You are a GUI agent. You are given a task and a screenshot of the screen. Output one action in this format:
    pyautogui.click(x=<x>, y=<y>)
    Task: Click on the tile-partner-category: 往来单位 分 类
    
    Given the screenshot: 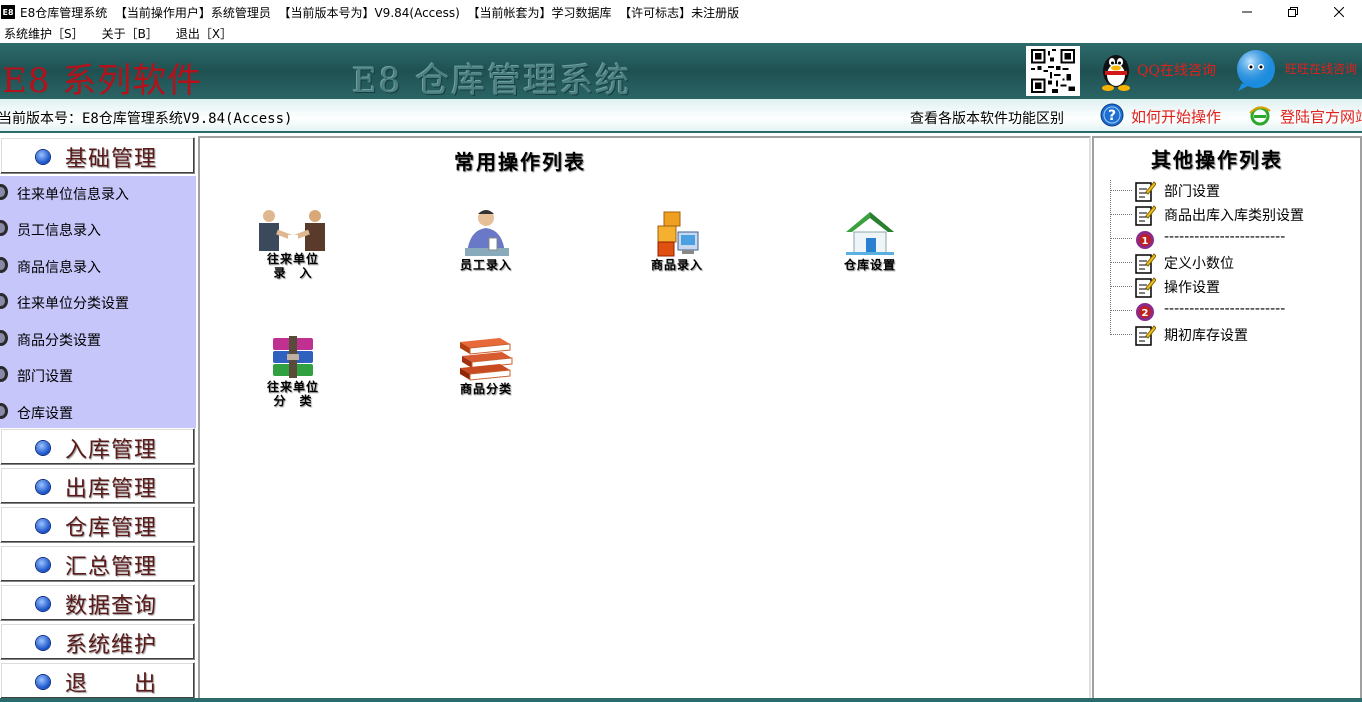 What is the action you would take?
    pyautogui.click(x=293, y=372)
    